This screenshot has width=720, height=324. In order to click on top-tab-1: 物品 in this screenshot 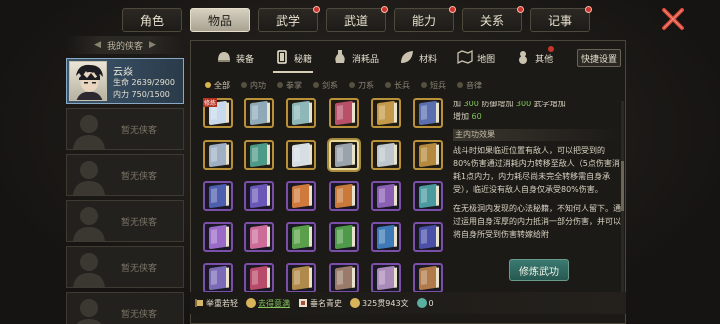, I will do `click(220, 20)`.